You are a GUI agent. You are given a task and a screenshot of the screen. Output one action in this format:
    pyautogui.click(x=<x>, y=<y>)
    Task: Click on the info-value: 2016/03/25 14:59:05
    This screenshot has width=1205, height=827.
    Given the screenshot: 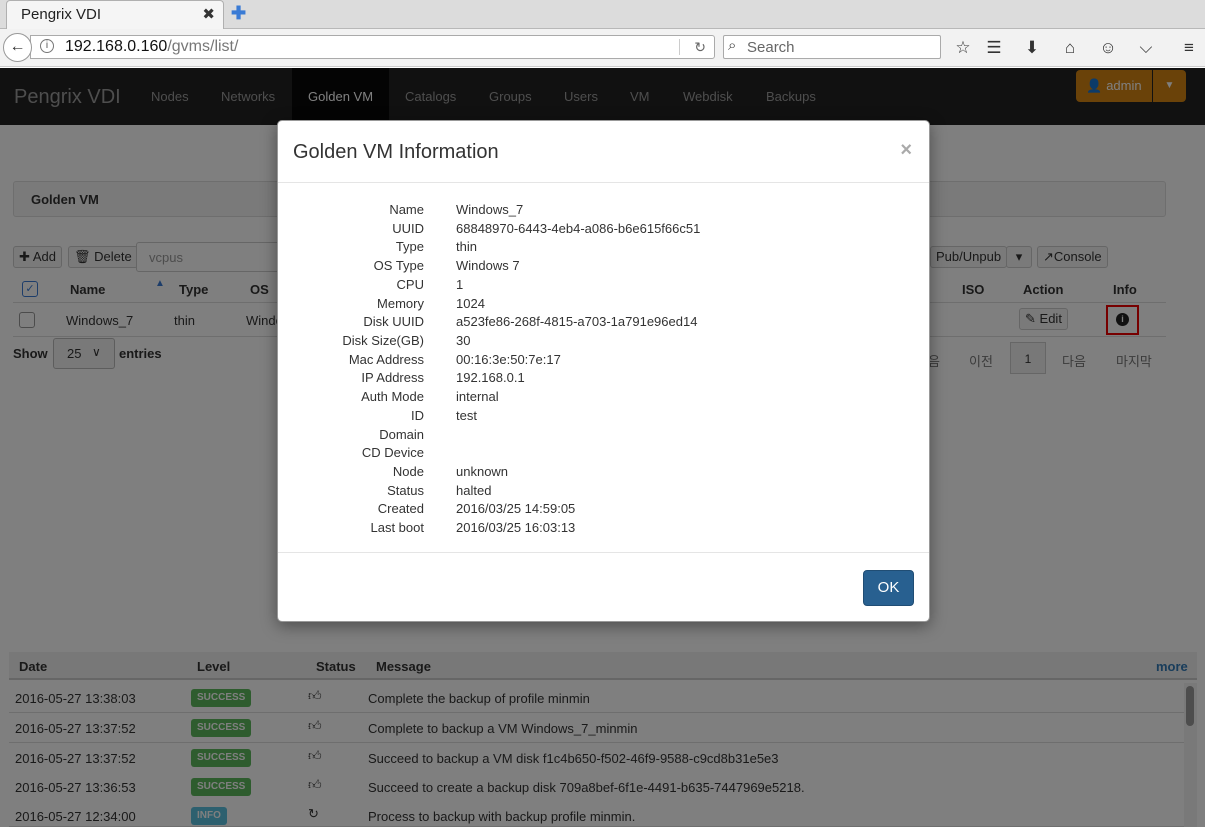 What is the action you would take?
    pyautogui.click(x=516, y=508)
    